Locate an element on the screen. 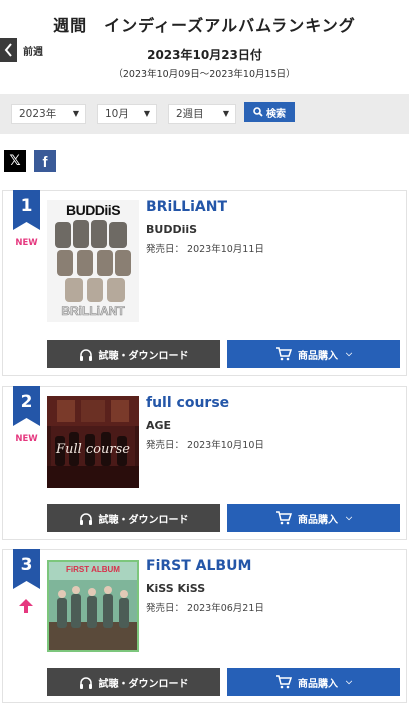  rank-number: 2 is located at coordinates (26, 406).